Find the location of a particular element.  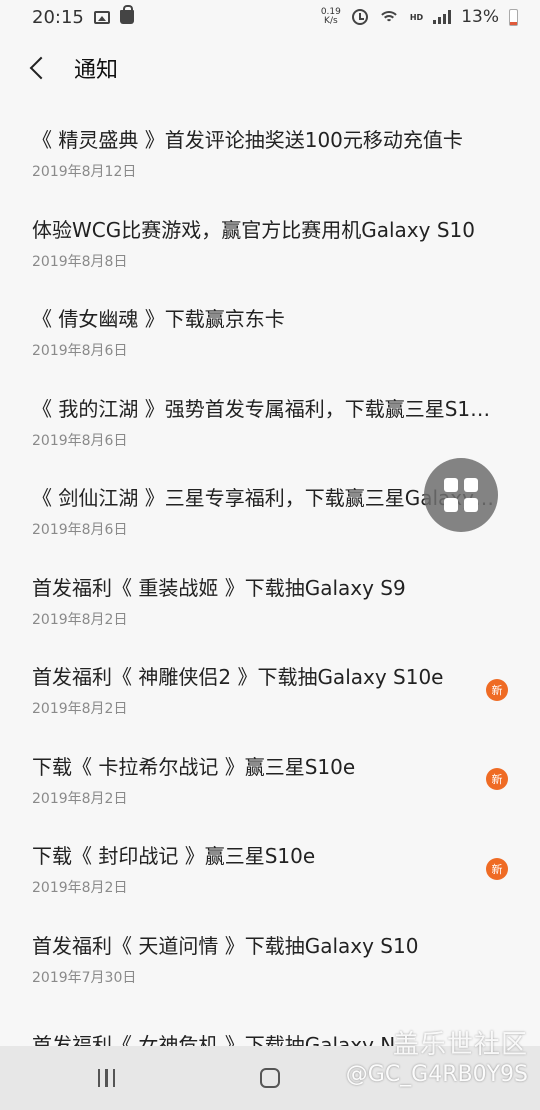

watermark-logo: 盖乐世社区 is located at coordinates (460, 1045).